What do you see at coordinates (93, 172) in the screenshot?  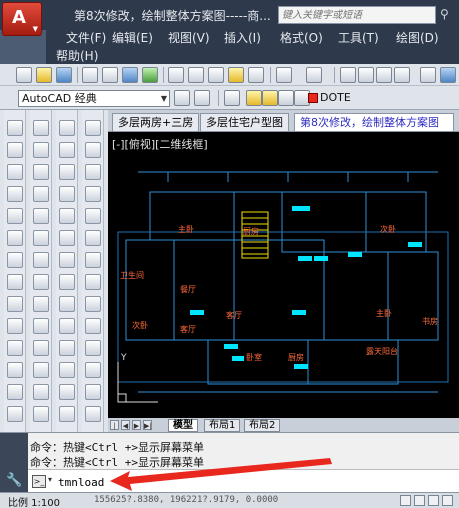 I see `polyline-icon` at bounding box center [93, 172].